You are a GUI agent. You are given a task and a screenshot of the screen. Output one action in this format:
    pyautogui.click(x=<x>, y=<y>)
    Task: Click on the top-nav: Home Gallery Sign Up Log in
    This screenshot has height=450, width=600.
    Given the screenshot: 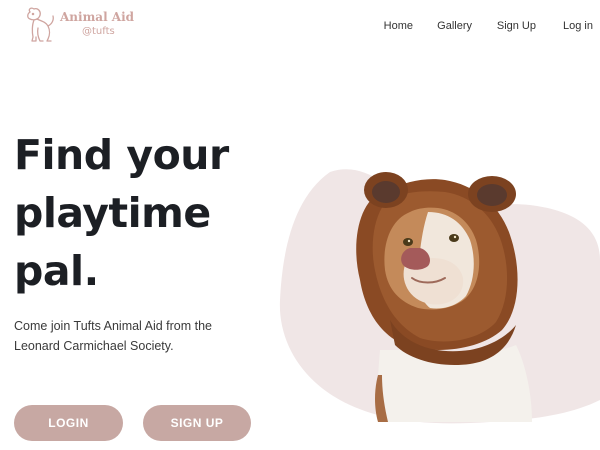 What is the action you would take?
    pyautogui.click(x=300, y=29)
    